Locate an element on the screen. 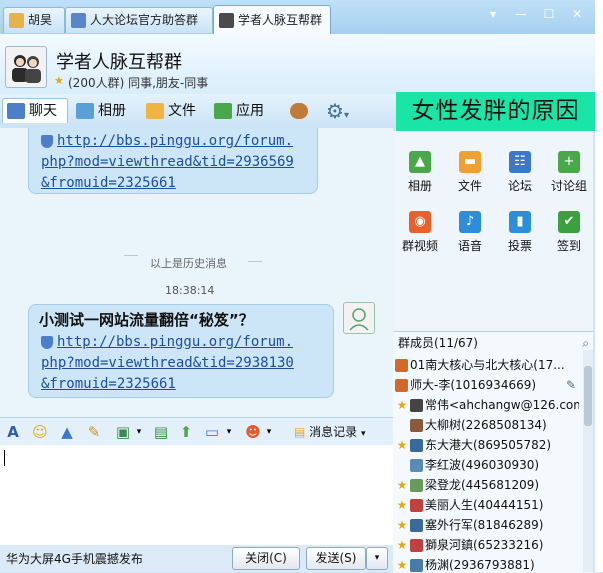 Image resolution: width=603 pixels, height=573 pixels. history-label: 以上是历史消息 is located at coordinates (188, 263).